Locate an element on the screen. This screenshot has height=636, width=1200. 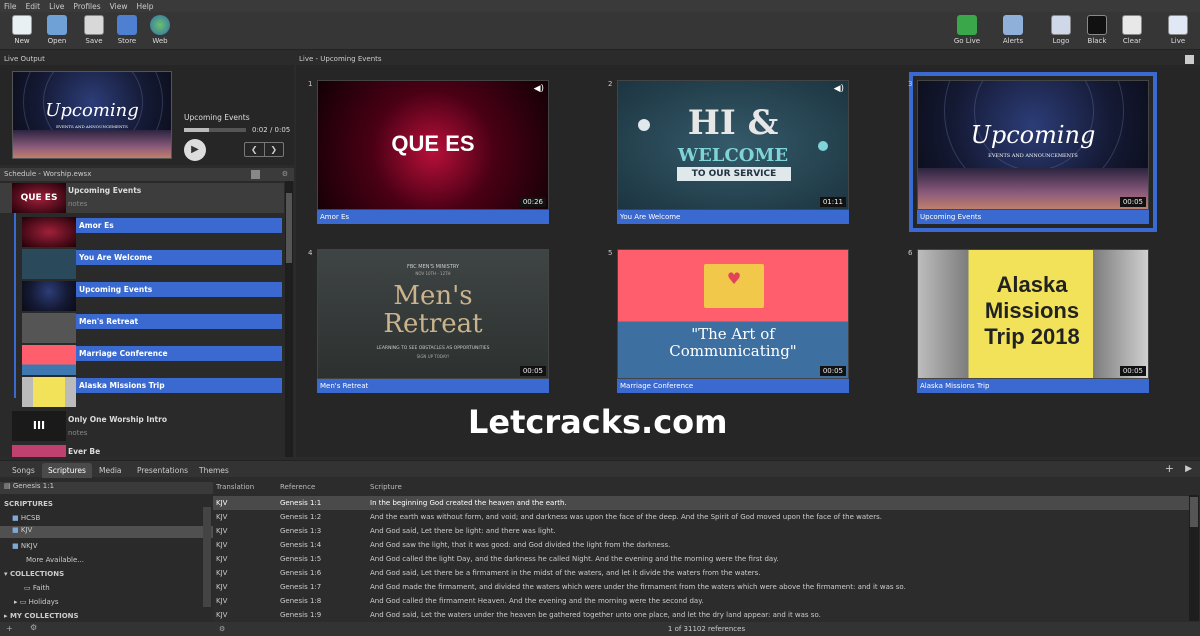
save-button: Save is located at coordinates (94, 30).